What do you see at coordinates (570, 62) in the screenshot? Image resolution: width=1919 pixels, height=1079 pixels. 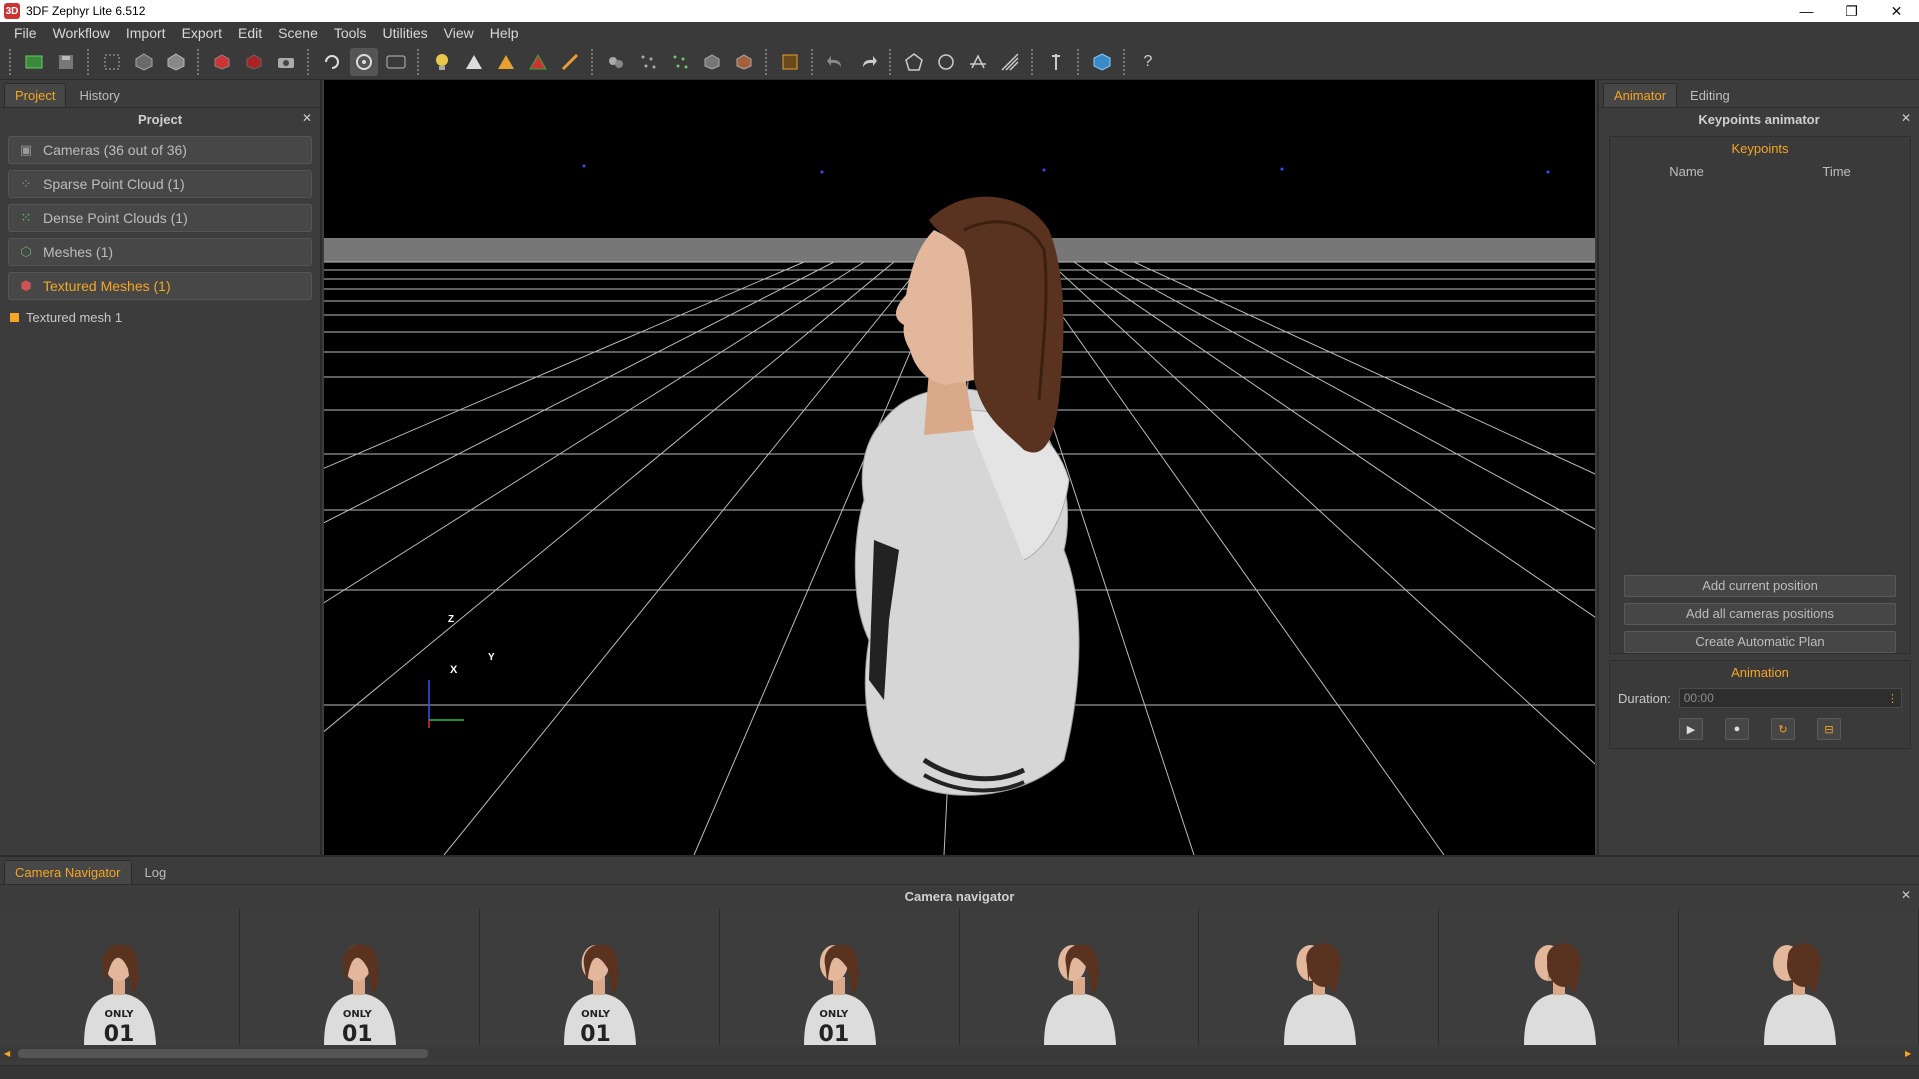 I see `brush-icon` at bounding box center [570, 62].